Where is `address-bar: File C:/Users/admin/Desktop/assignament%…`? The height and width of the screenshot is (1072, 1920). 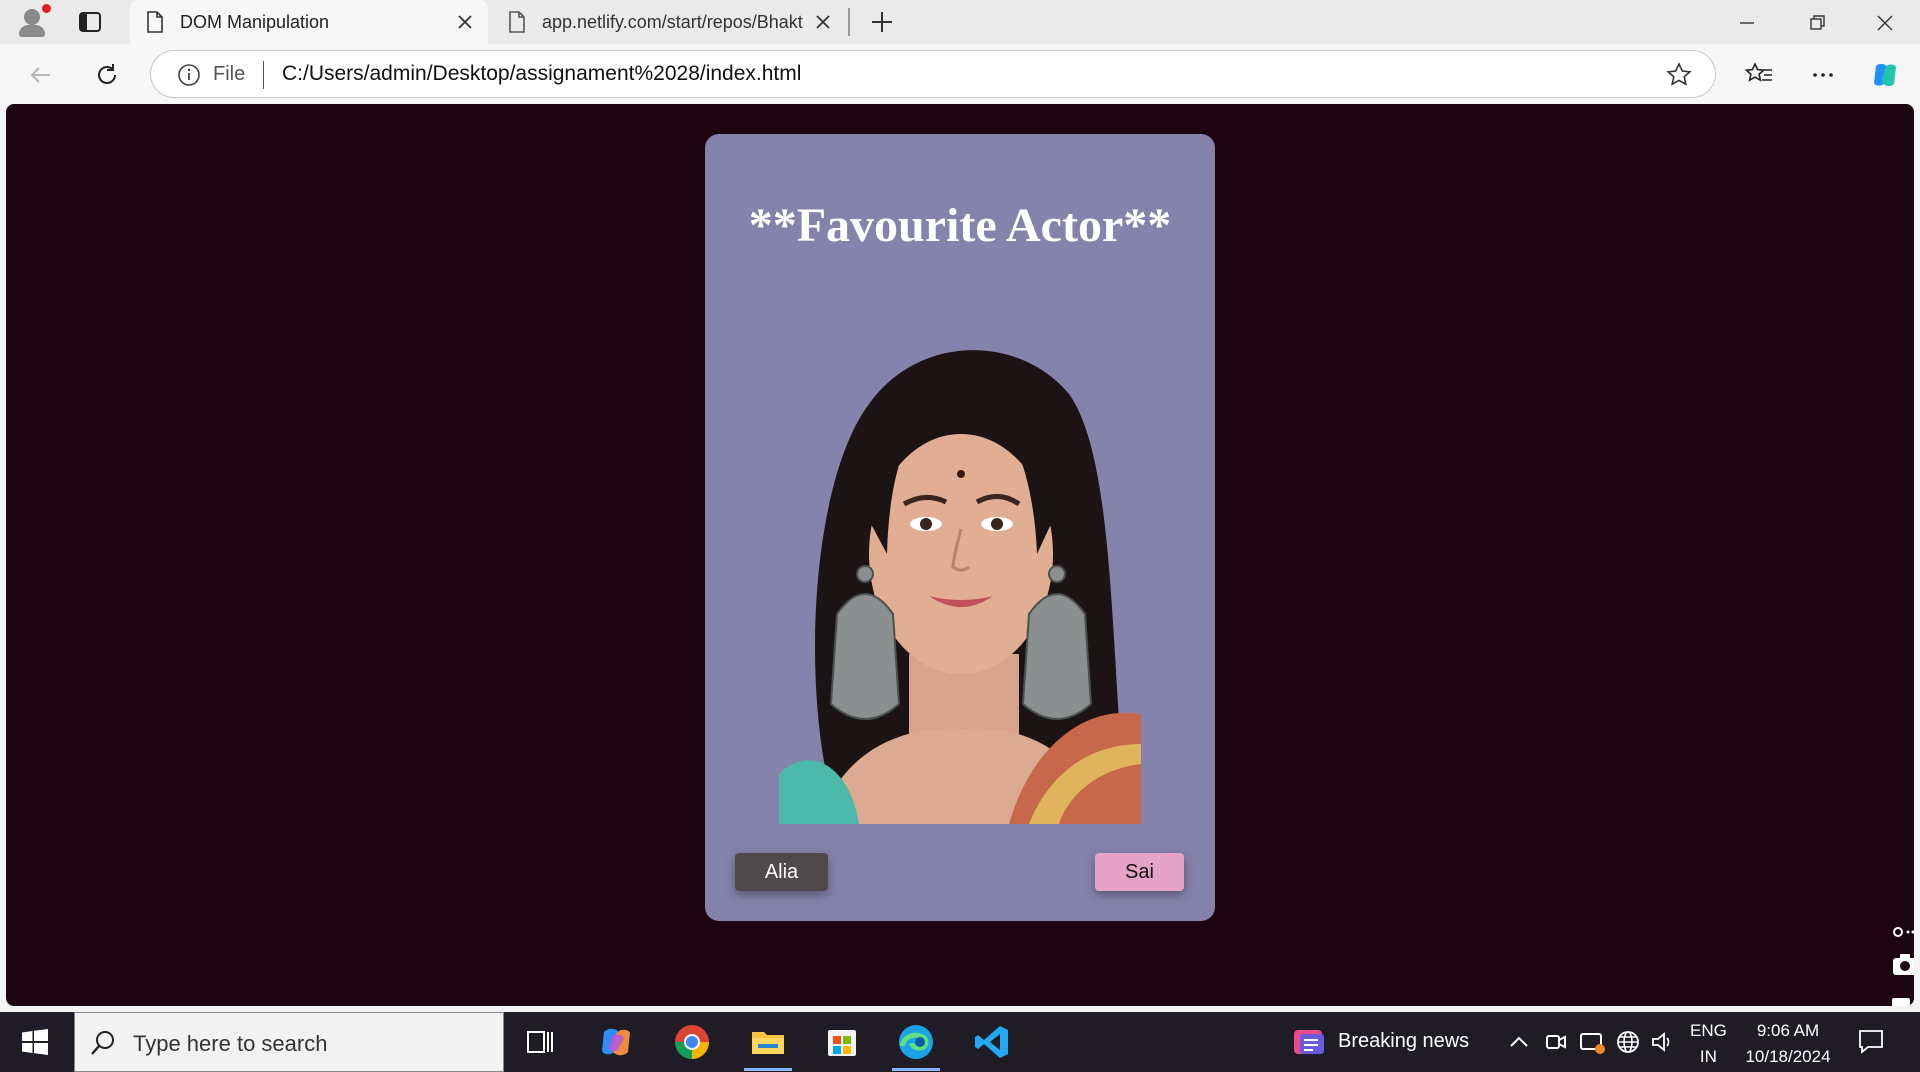 address-bar: File C:/Users/admin/Desktop/assignament%… is located at coordinates (933, 74).